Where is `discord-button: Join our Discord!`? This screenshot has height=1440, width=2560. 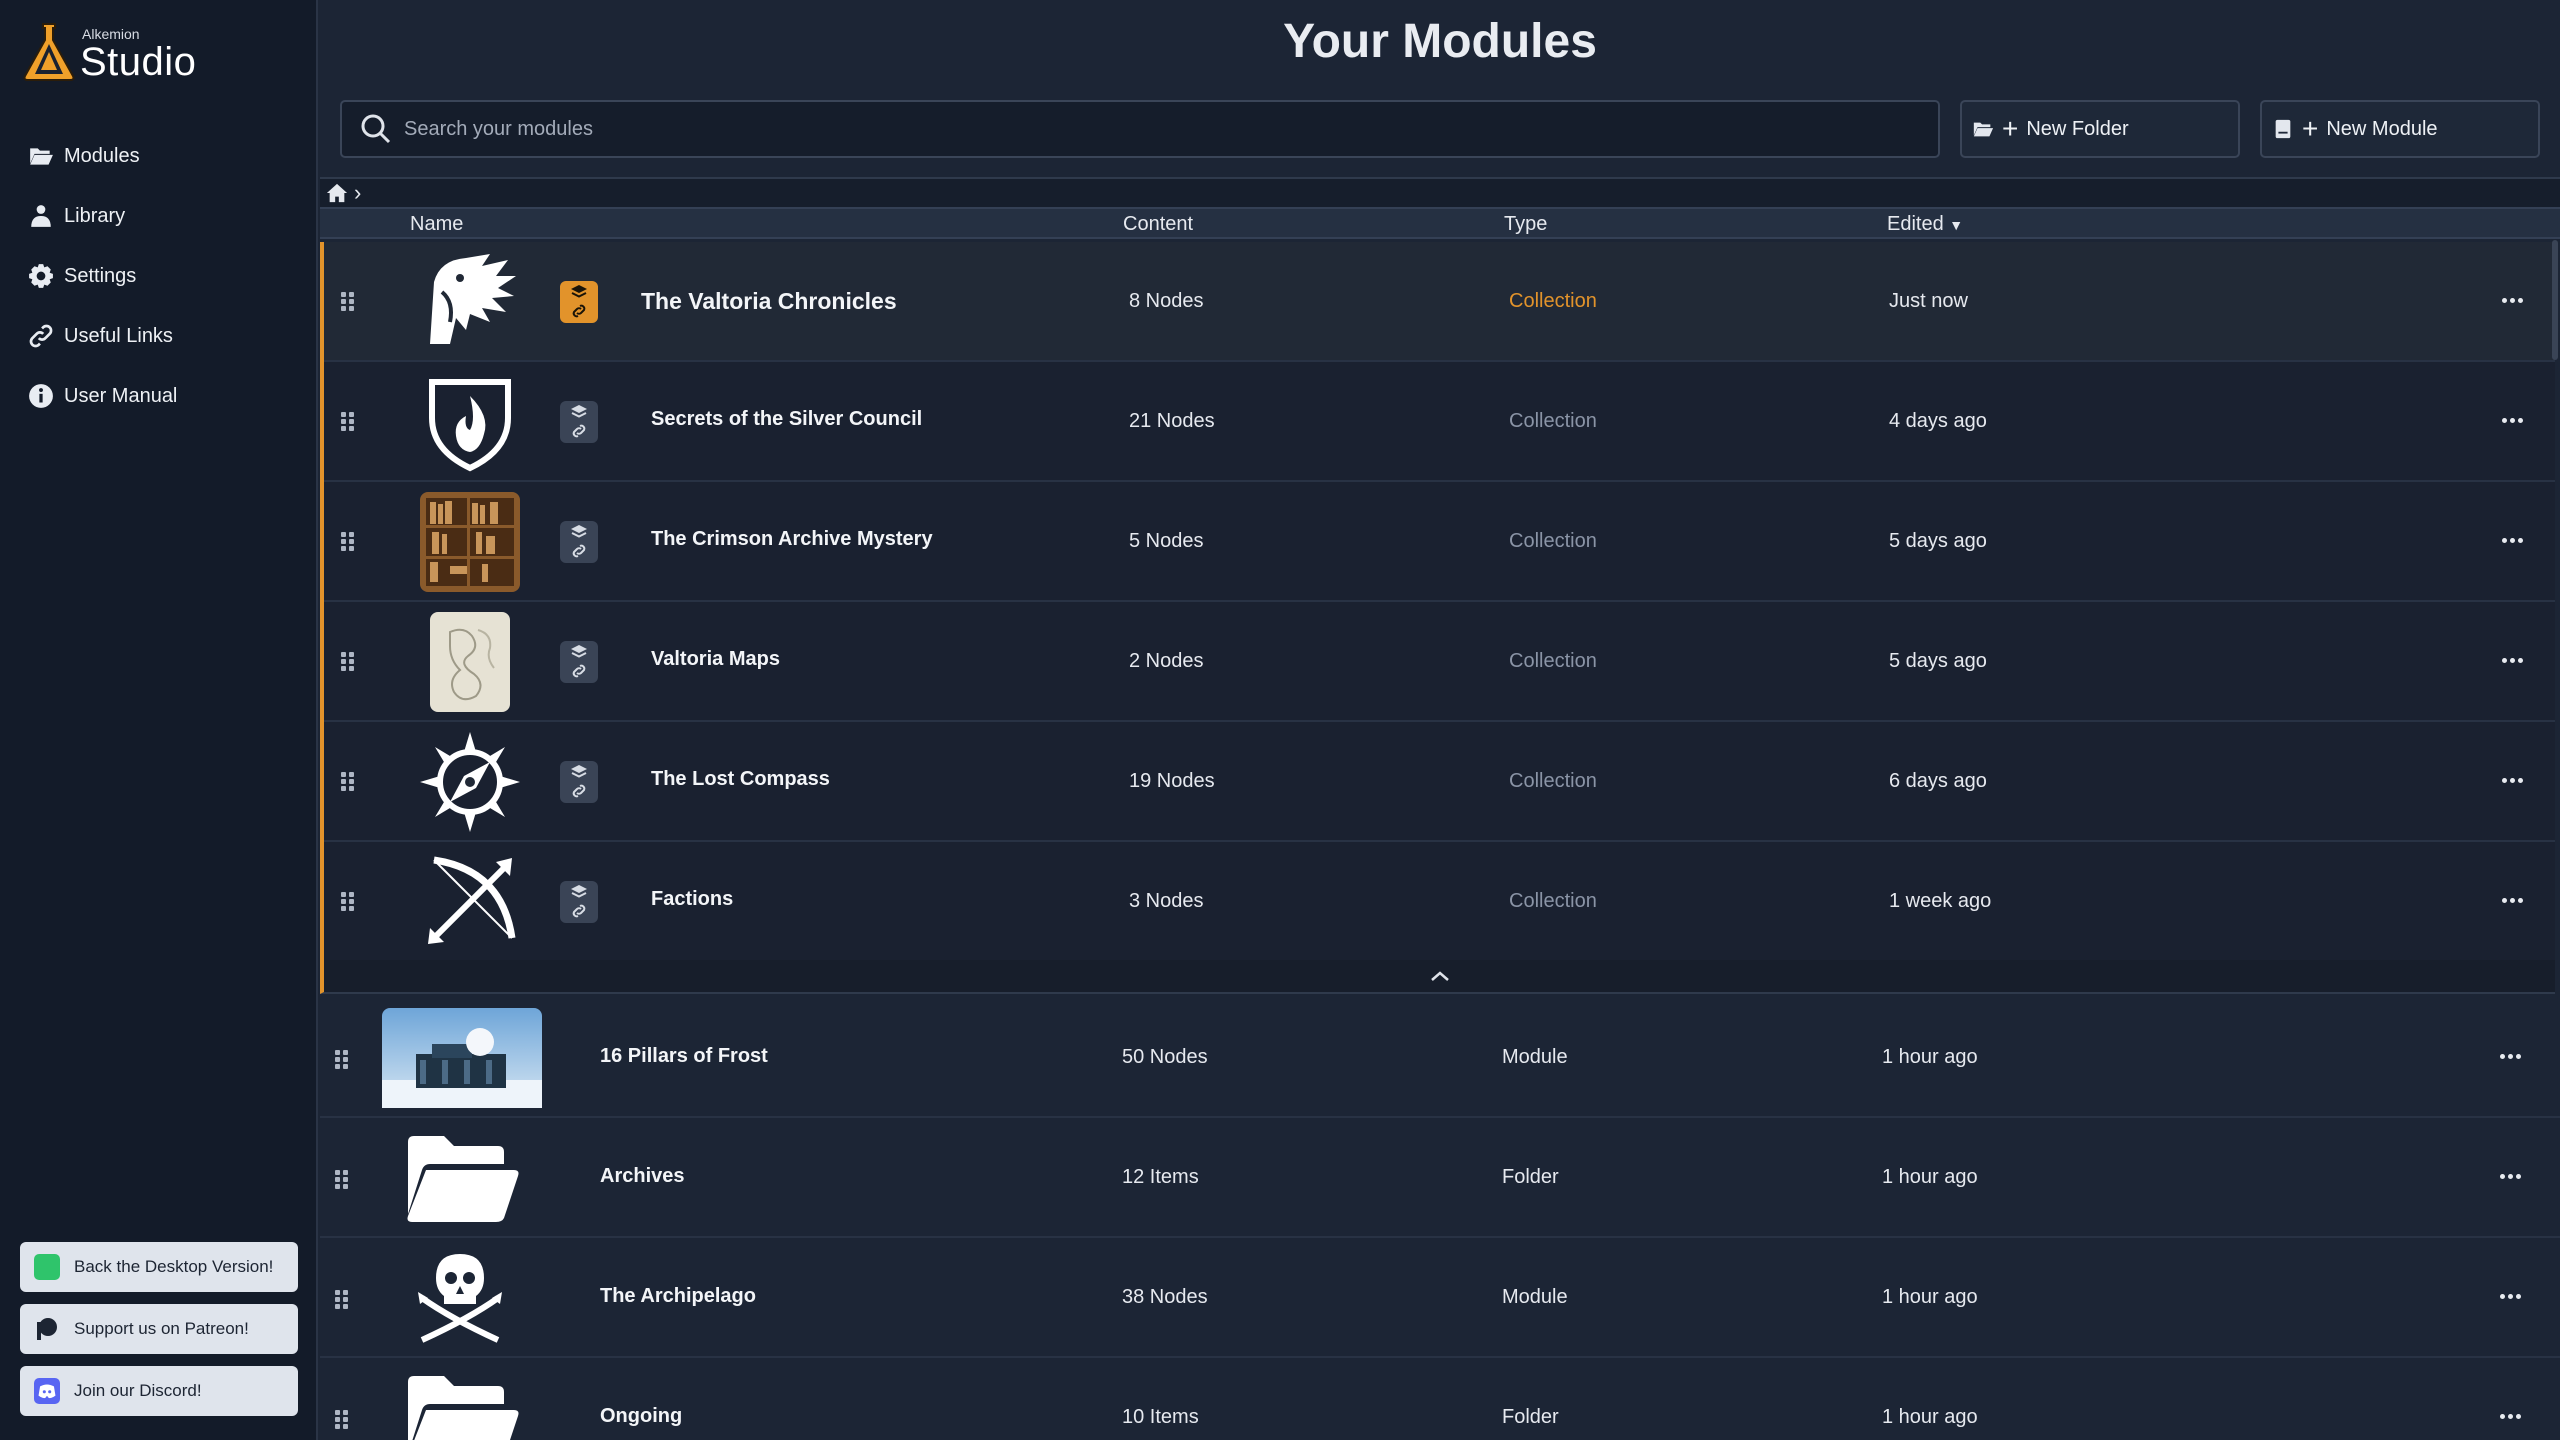 discord-button: Join our Discord! is located at coordinates (159, 1391).